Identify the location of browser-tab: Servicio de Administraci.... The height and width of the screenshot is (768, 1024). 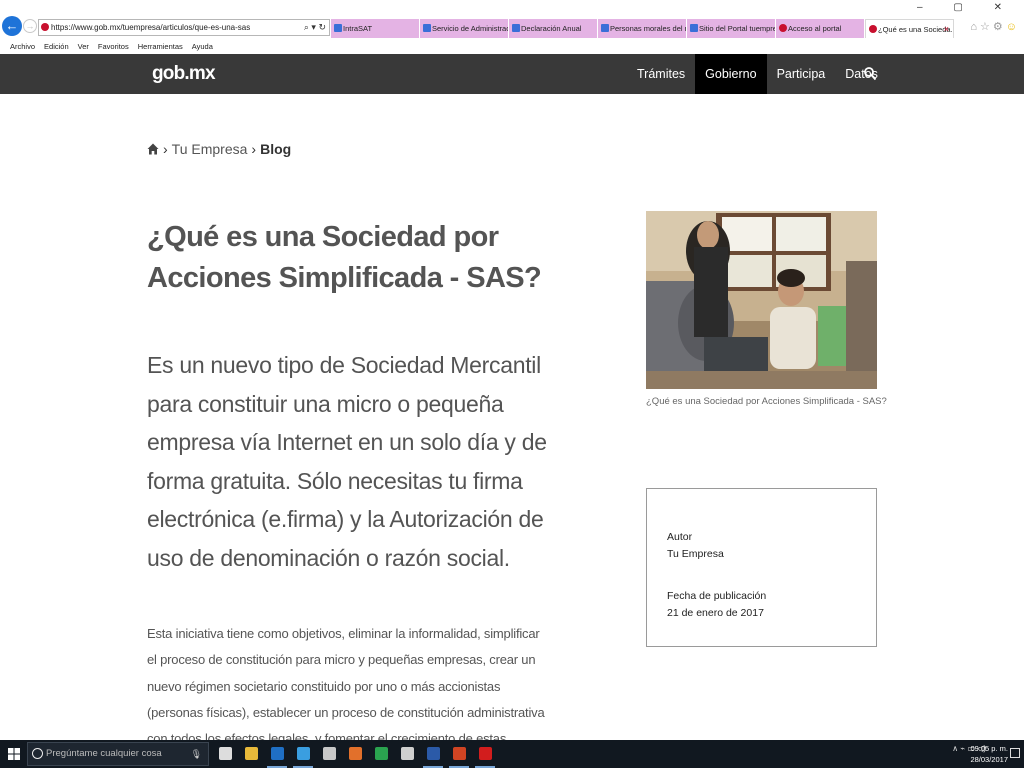
(464, 28).